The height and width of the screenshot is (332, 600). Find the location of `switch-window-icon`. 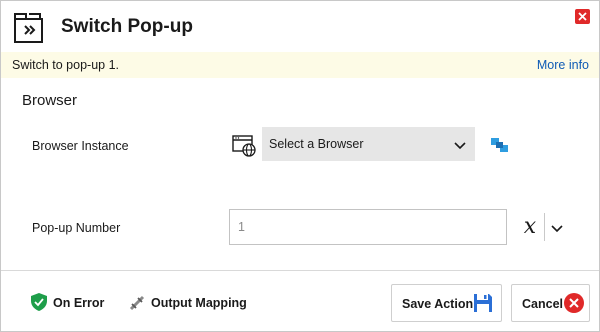

switch-window-icon is located at coordinates (31, 28).